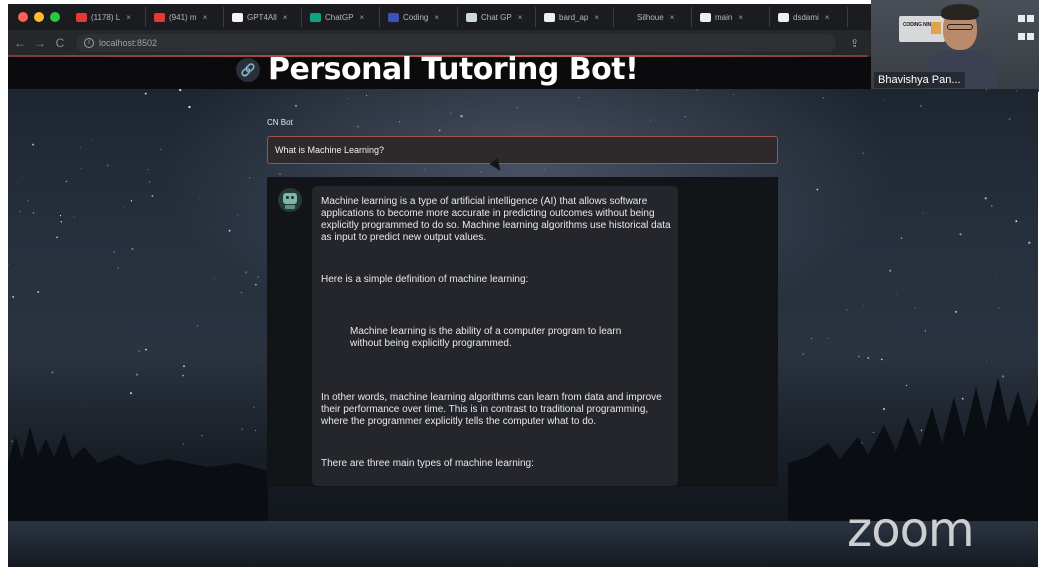  What do you see at coordinates (960, 12) in the screenshot?
I see `participant-hair` at bounding box center [960, 12].